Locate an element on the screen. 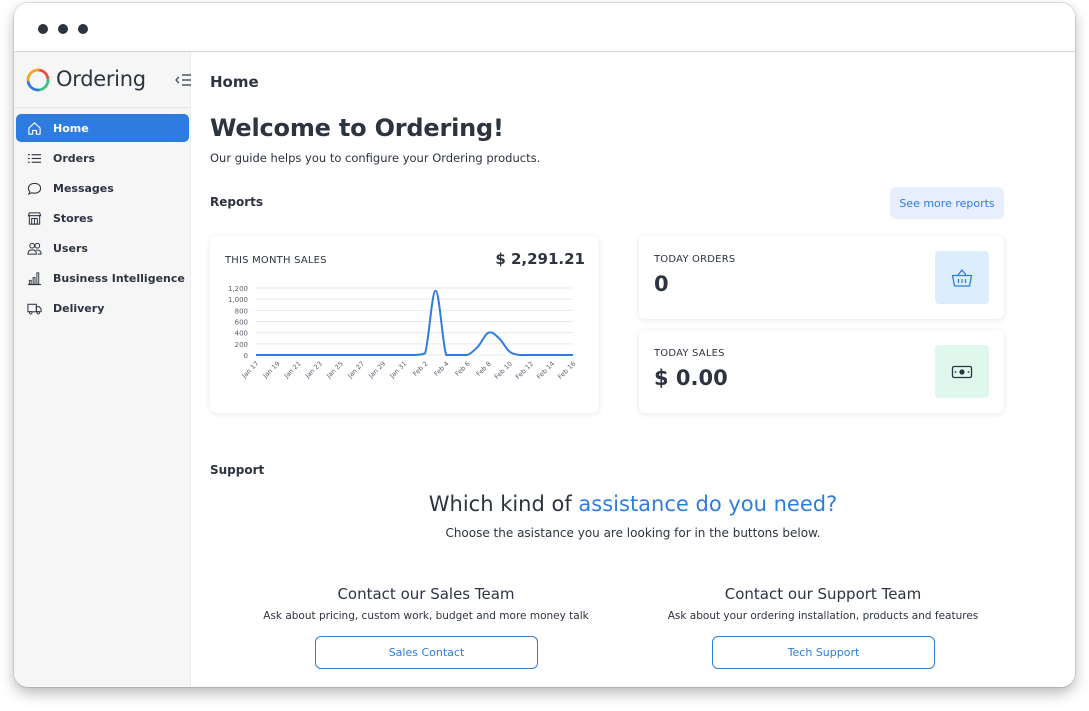  support-section-label: Support is located at coordinates (237, 470).